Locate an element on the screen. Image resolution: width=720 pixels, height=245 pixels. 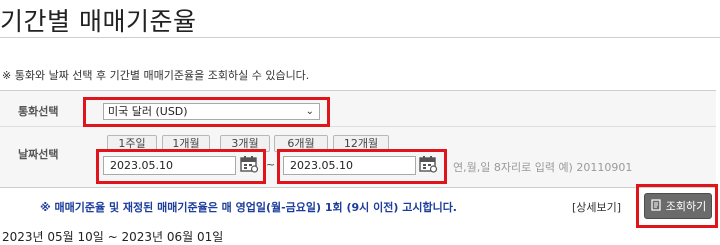
period-button-6month: 6개월 is located at coordinates (301, 143).